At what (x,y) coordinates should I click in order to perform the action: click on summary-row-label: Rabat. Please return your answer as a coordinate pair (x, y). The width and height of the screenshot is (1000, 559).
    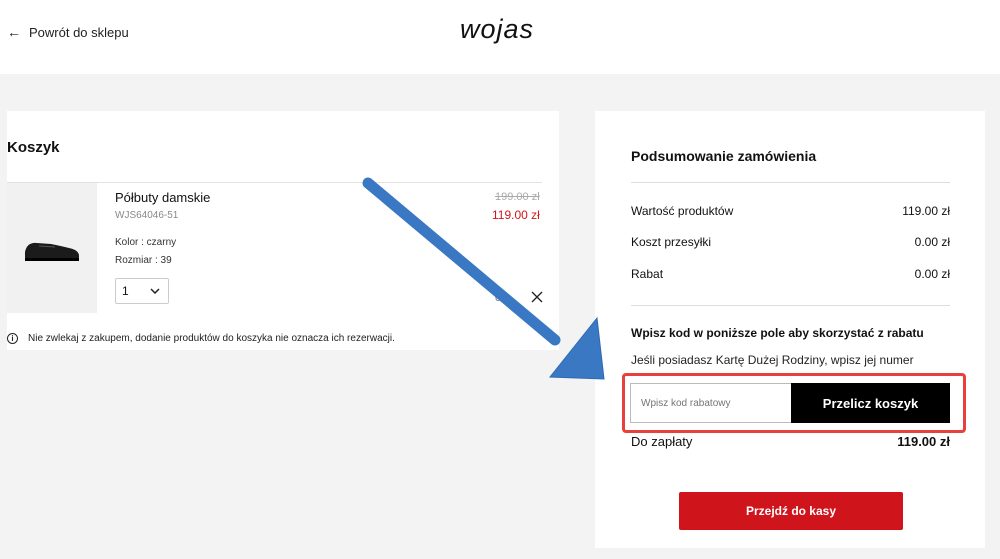
    Looking at the image, I should click on (647, 274).